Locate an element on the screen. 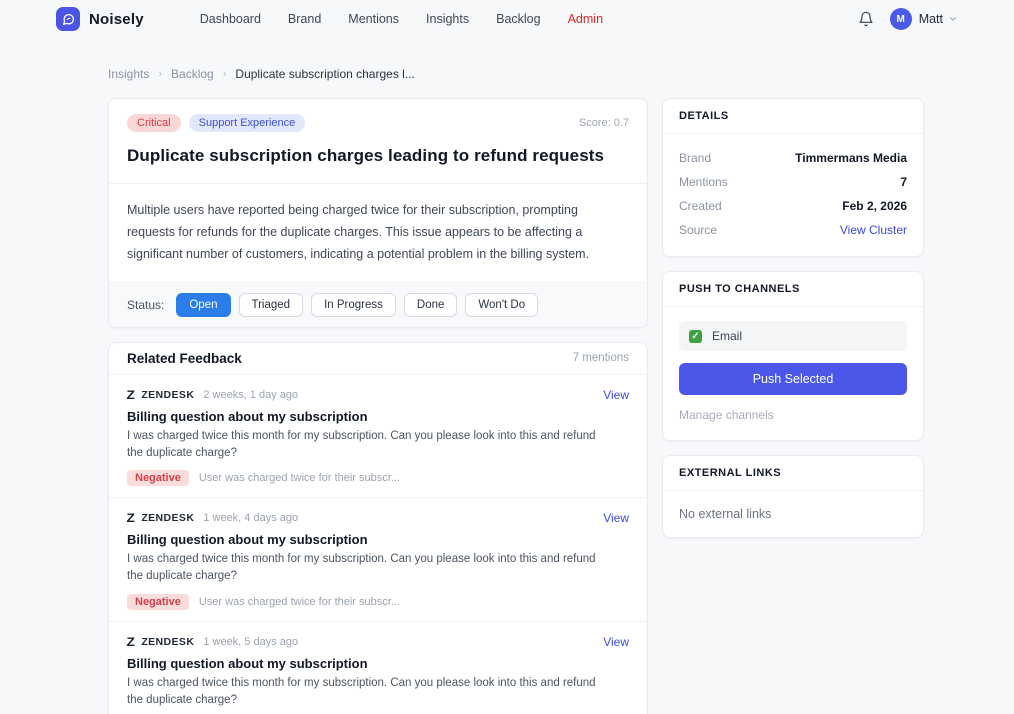 The width and height of the screenshot is (1014, 714). channel-row-email: ✓ Email is located at coordinates (793, 336).